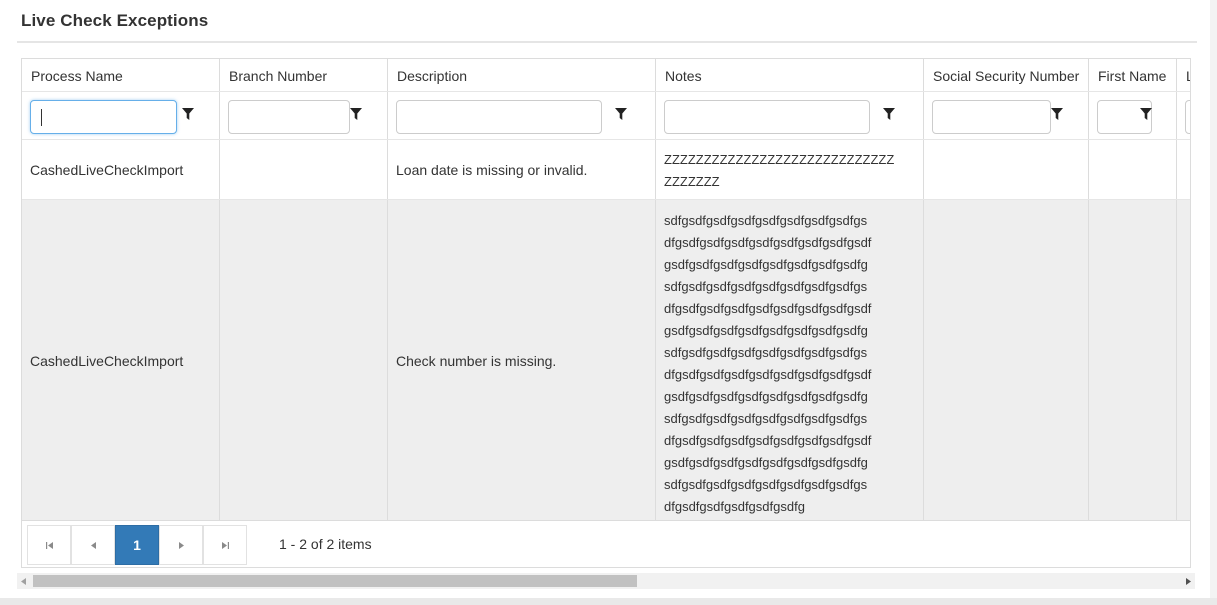  I want to click on pager-info: 1 - 2 of 2 items, so click(325, 544).